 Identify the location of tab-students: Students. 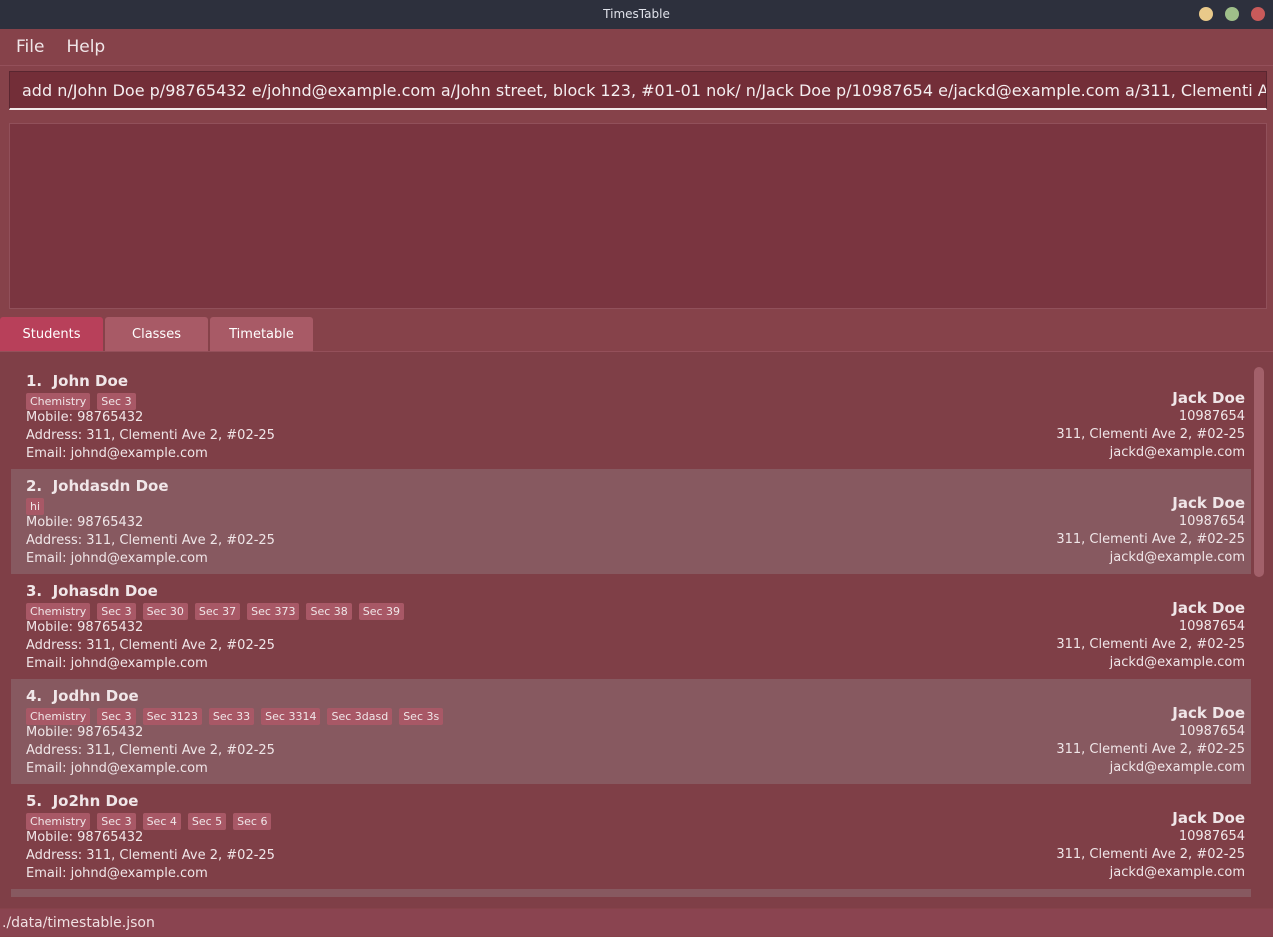
(51, 334).